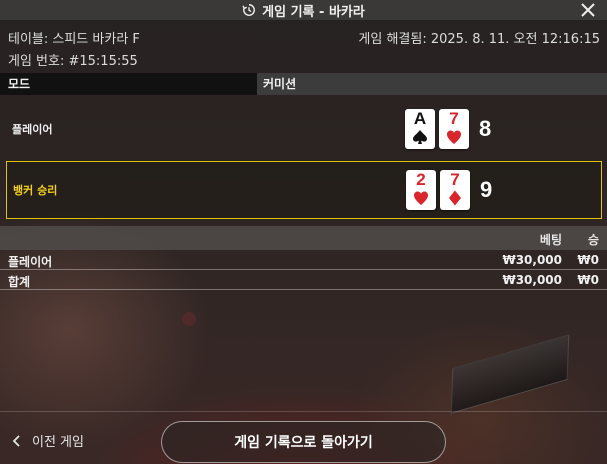 This screenshot has width=607, height=464. What do you see at coordinates (304, 129) in the screenshot?
I see `player-hand-row: 플레이어 A 7 8` at bounding box center [304, 129].